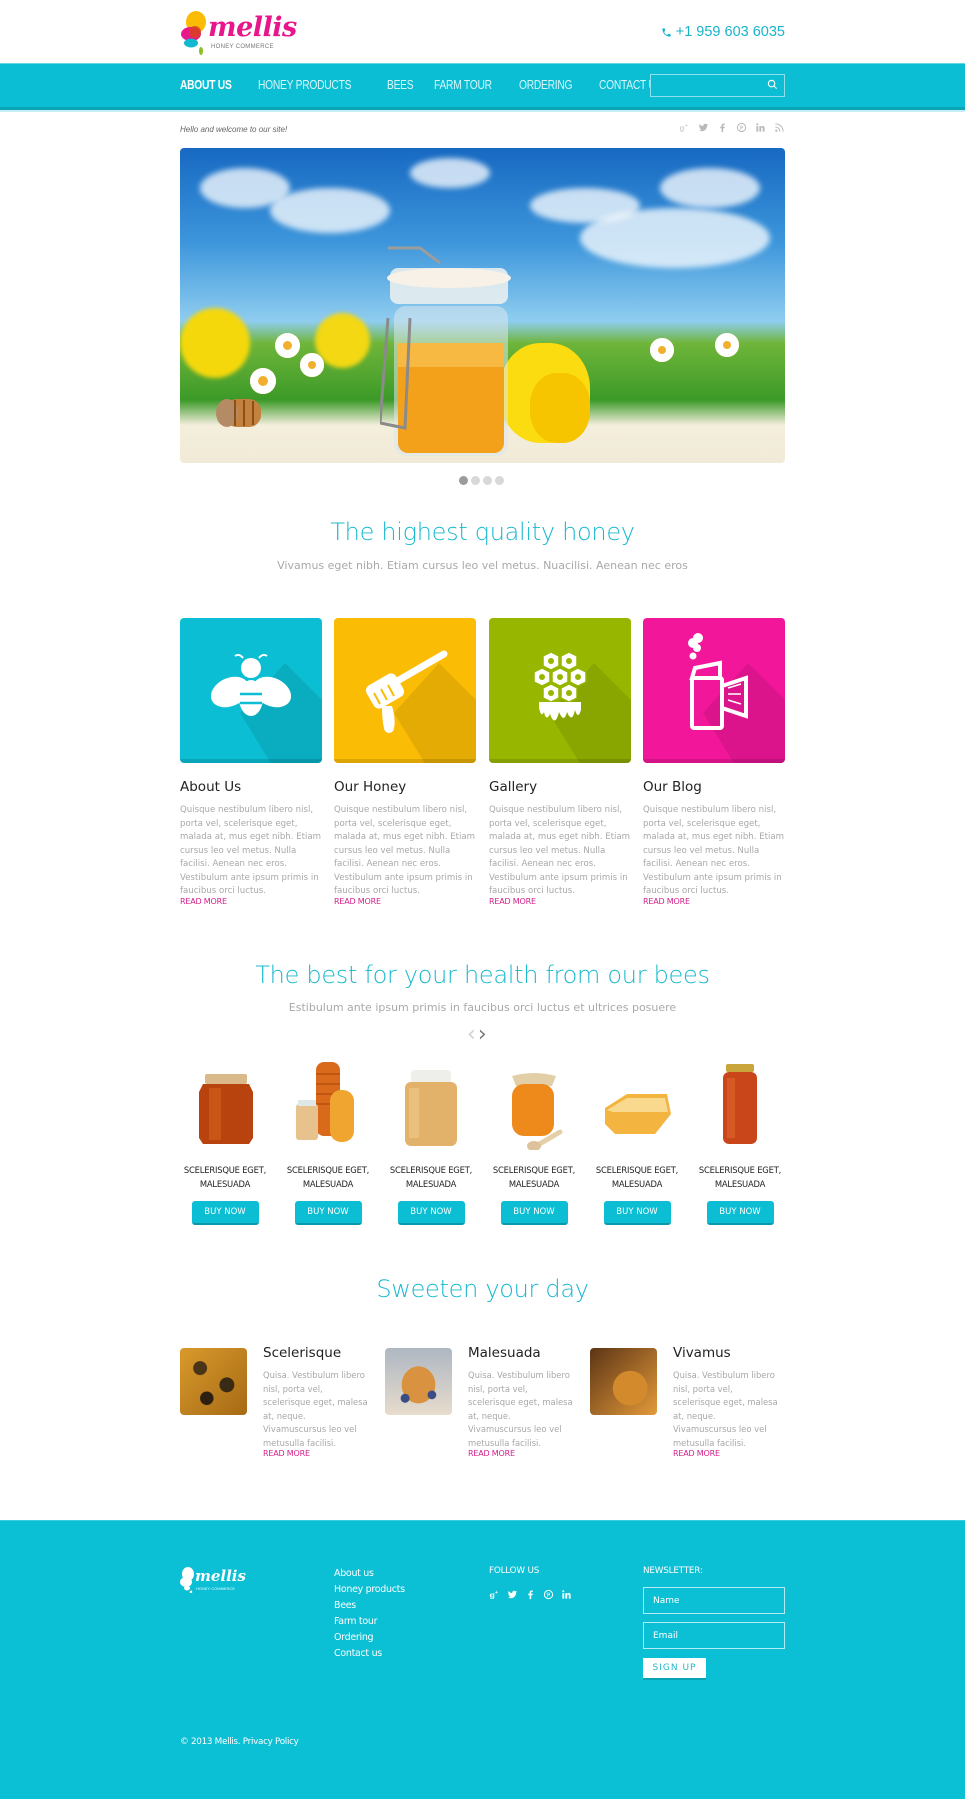  I want to click on footer-logo: mellis HONEY COMMERCE, so click(220, 1584).